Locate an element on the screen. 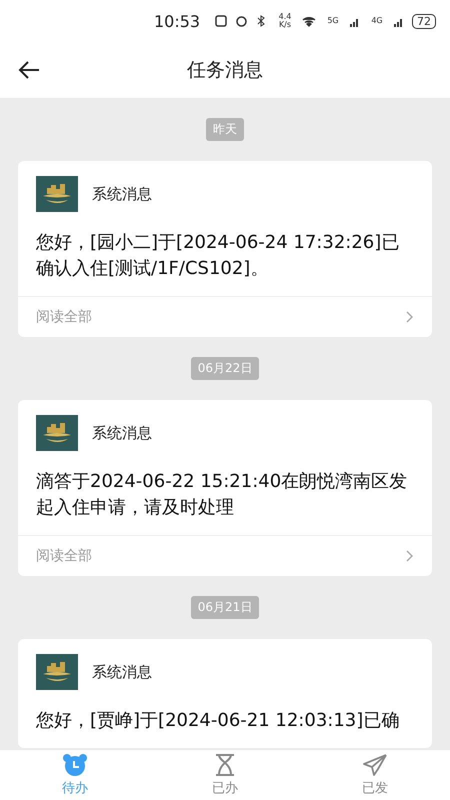  status-time: 10:53 is located at coordinates (177, 21).